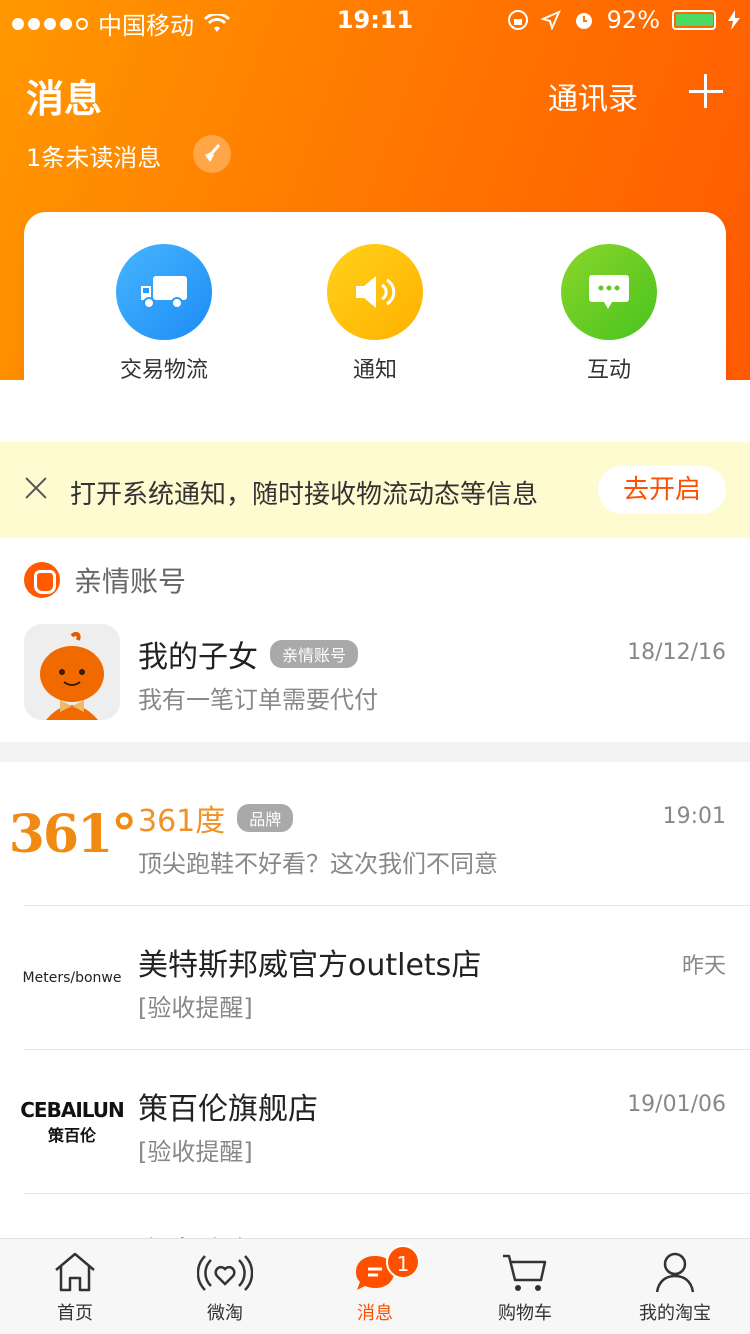  What do you see at coordinates (734, 20) in the screenshot?
I see `charging-icon` at bounding box center [734, 20].